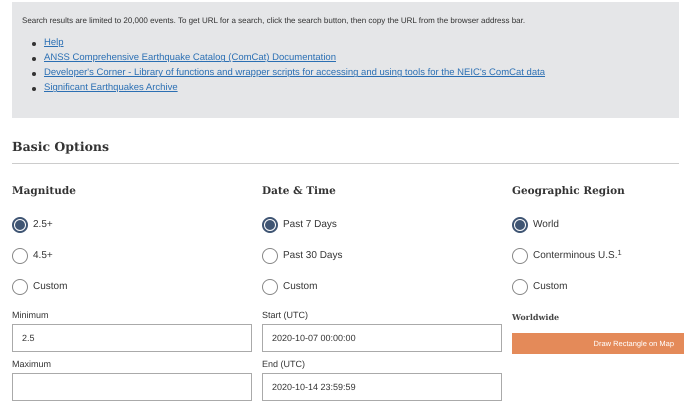 The width and height of the screenshot is (691, 403). I want to click on radio-option: World, so click(598, 224).